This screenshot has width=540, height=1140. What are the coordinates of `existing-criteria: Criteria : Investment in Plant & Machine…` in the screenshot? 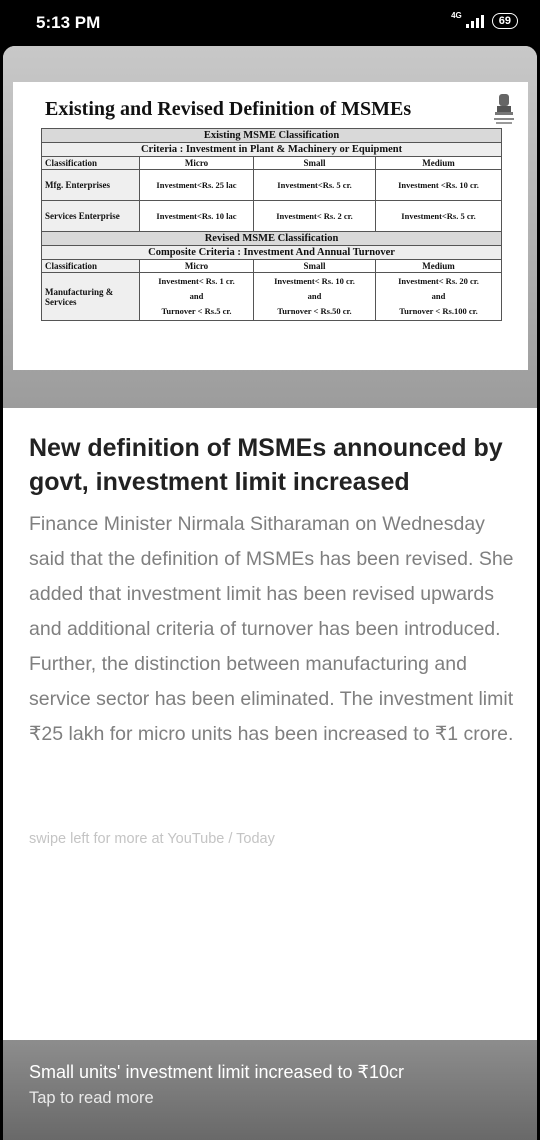 It's located at (271, 149).